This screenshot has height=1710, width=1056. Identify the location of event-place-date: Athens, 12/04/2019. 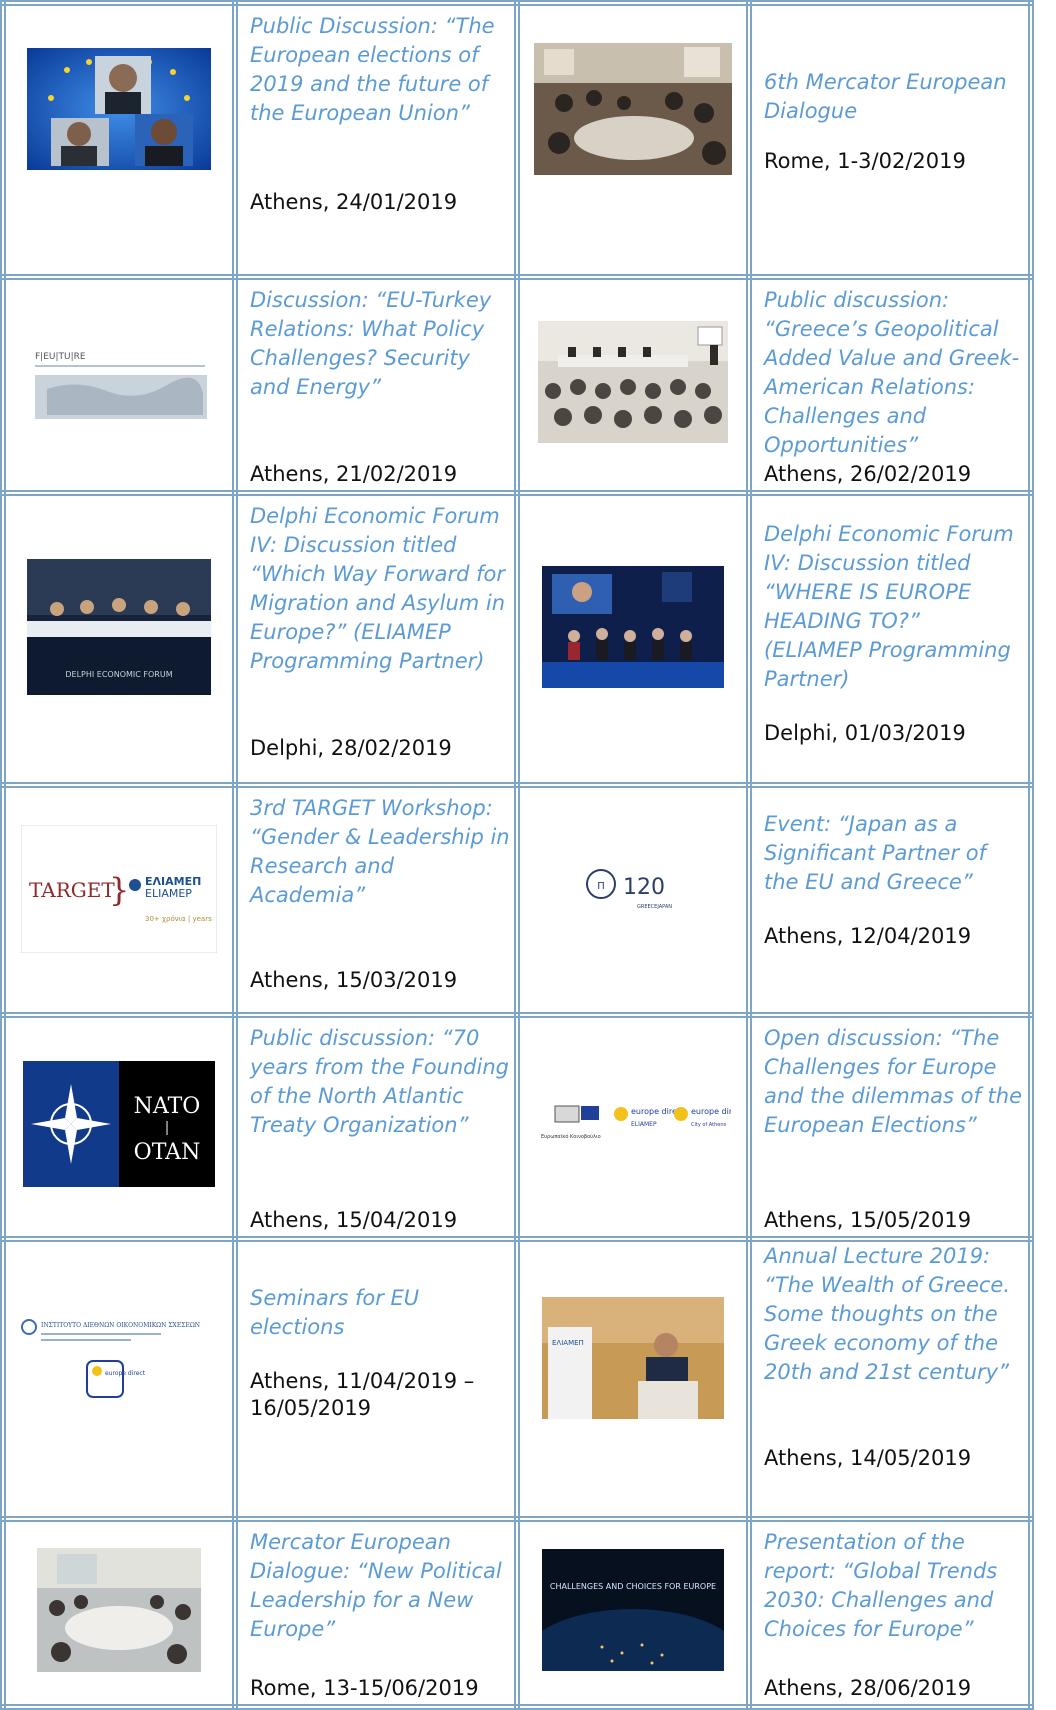
(868, 936).